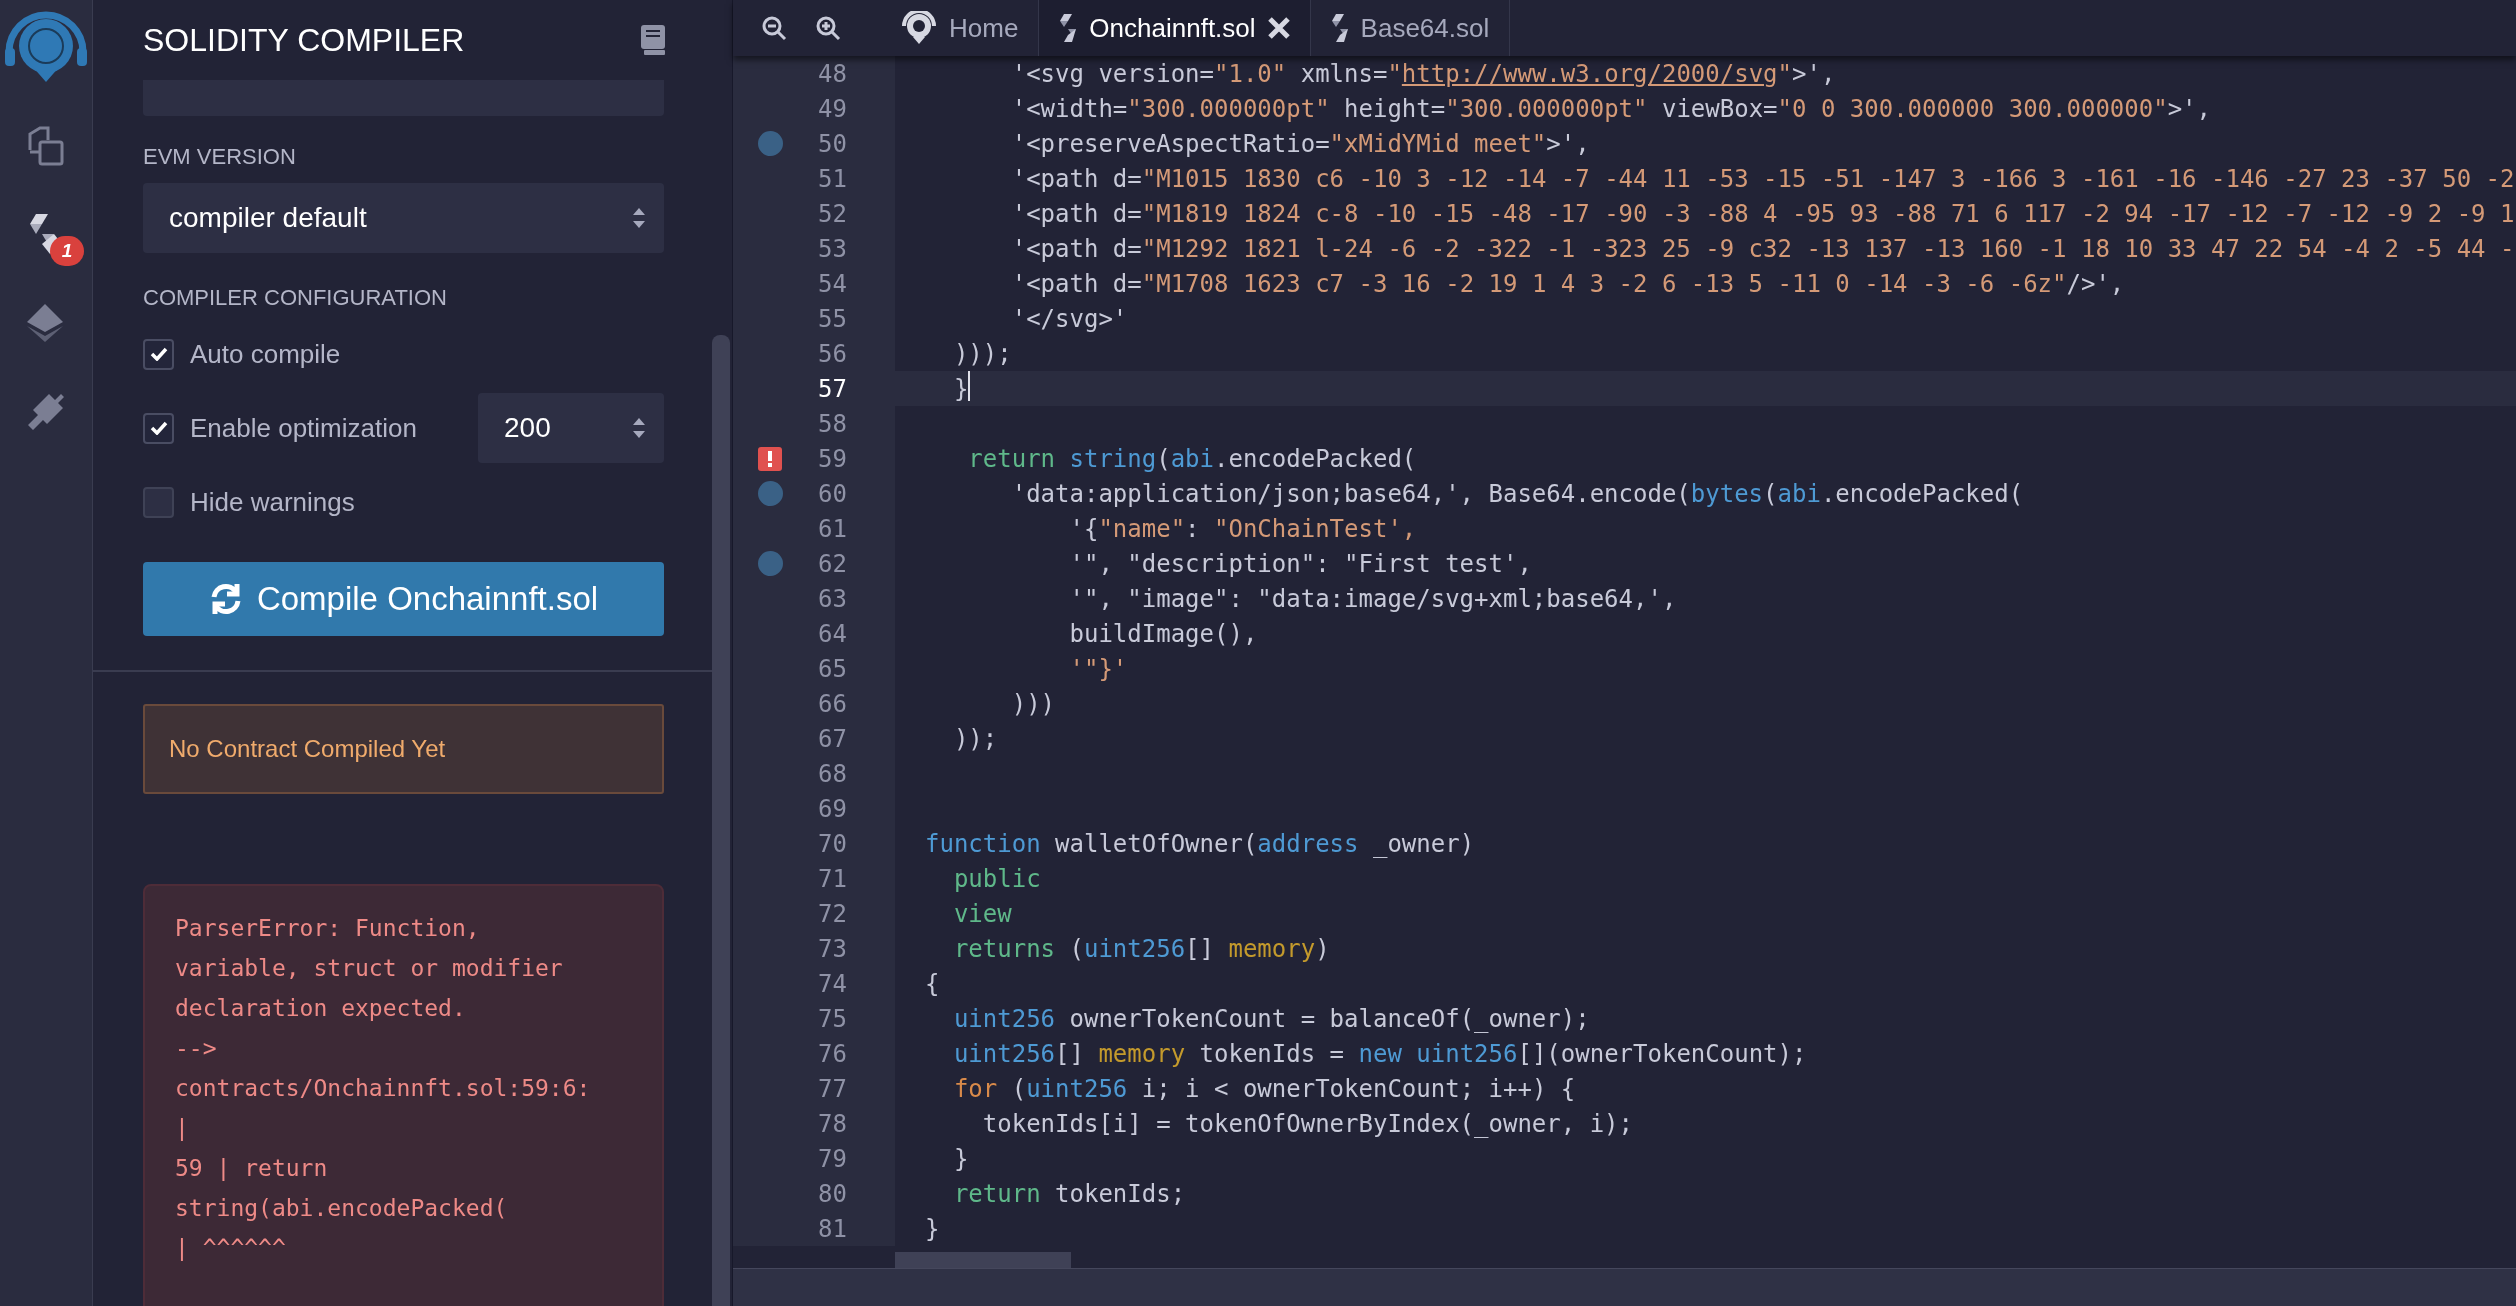 The image size is (2516, 1306). What do you see at coordinates (832, 634) in the screenshot?
I see `line-number: 64` at bounding box center [832, 634].